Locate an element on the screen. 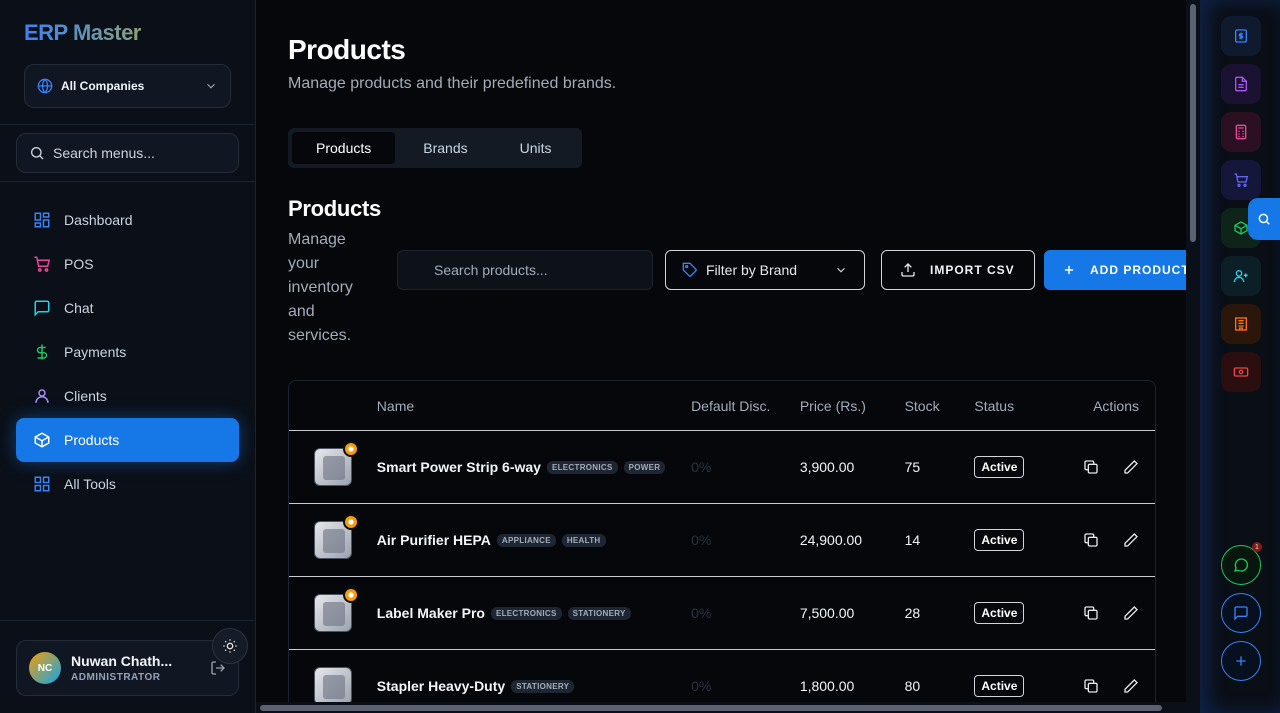 The width and height of the screenshot is (1280, 713). product-name: Label Maker Pro is located at coordinates (430, 613).